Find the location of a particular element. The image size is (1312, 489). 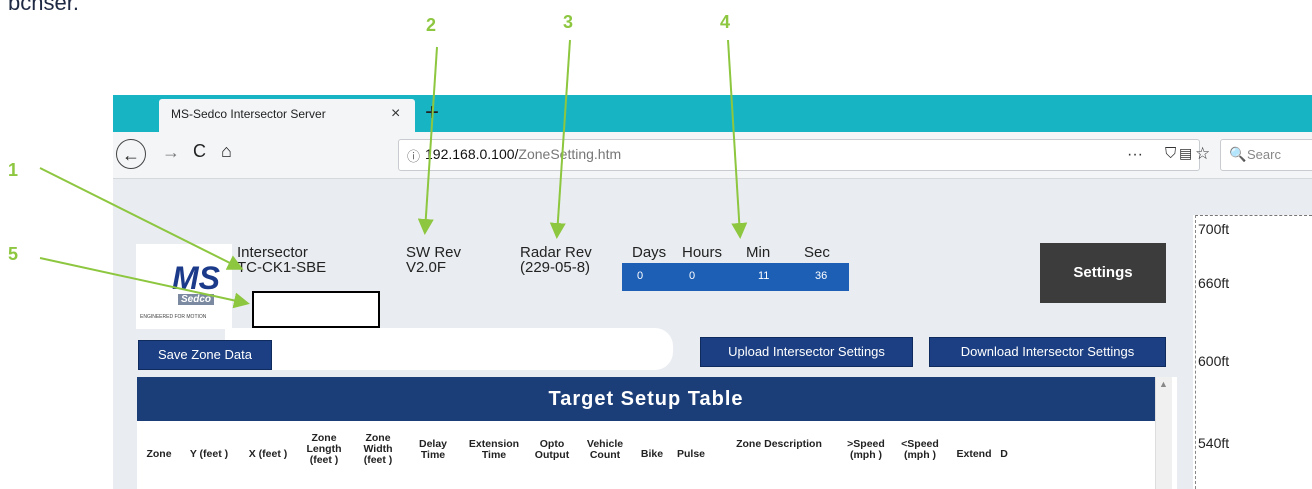

callout-2: 2 is located at coordinates (431, 25).